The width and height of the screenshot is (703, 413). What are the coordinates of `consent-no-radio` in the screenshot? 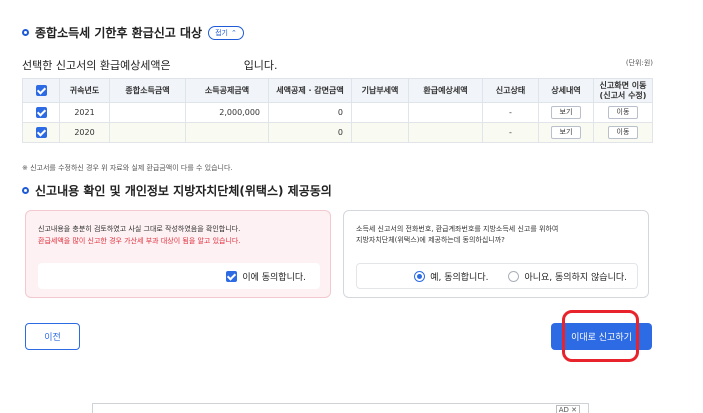 It's located at (514, 276).